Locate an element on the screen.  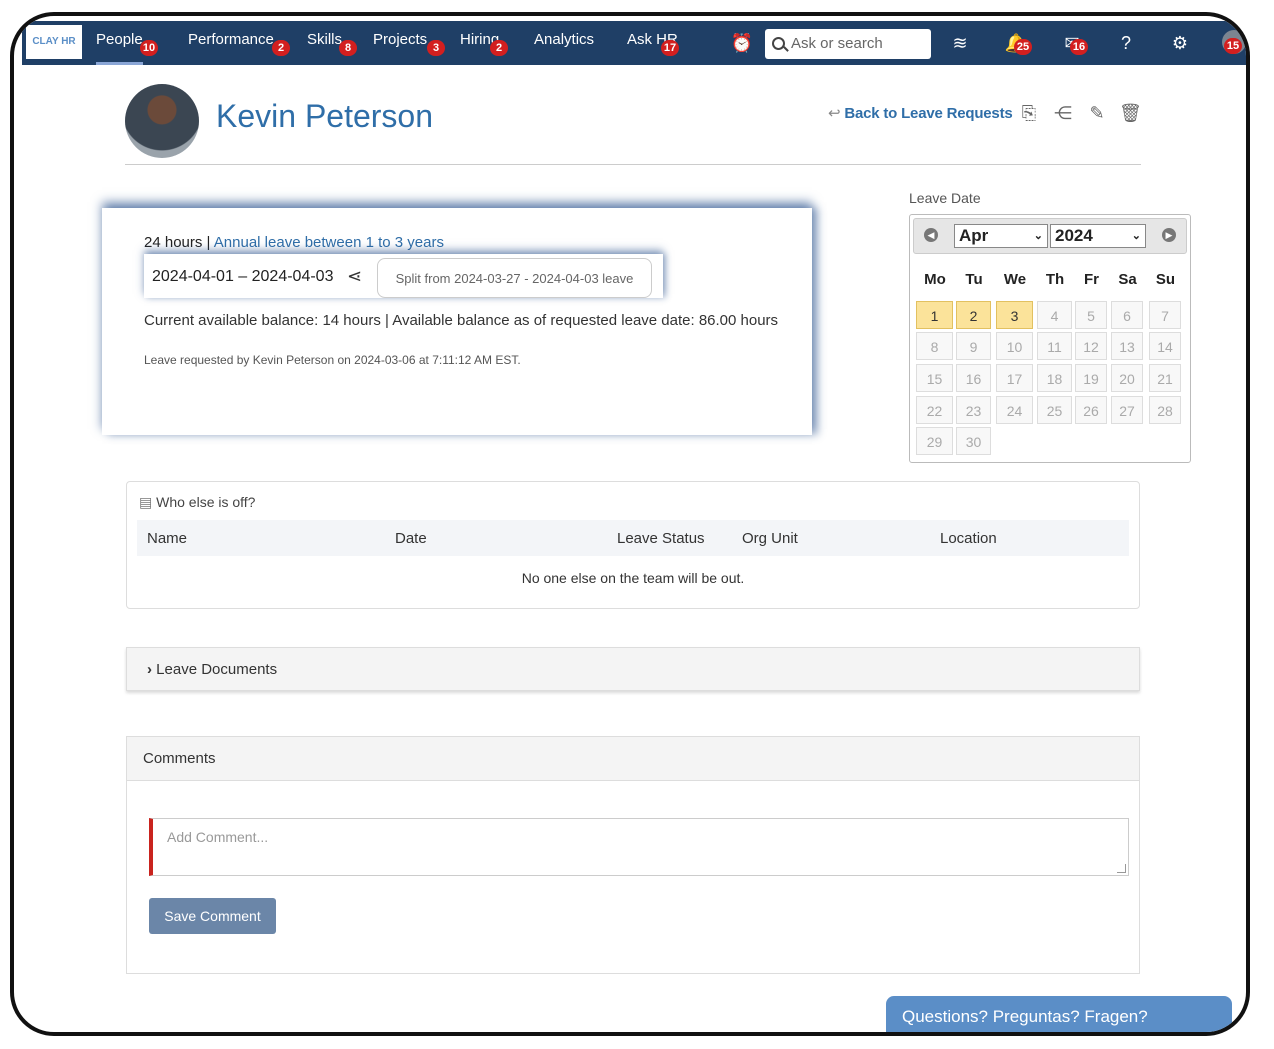
copy-icon: ⎘ is located at coordinates (1029, 113).